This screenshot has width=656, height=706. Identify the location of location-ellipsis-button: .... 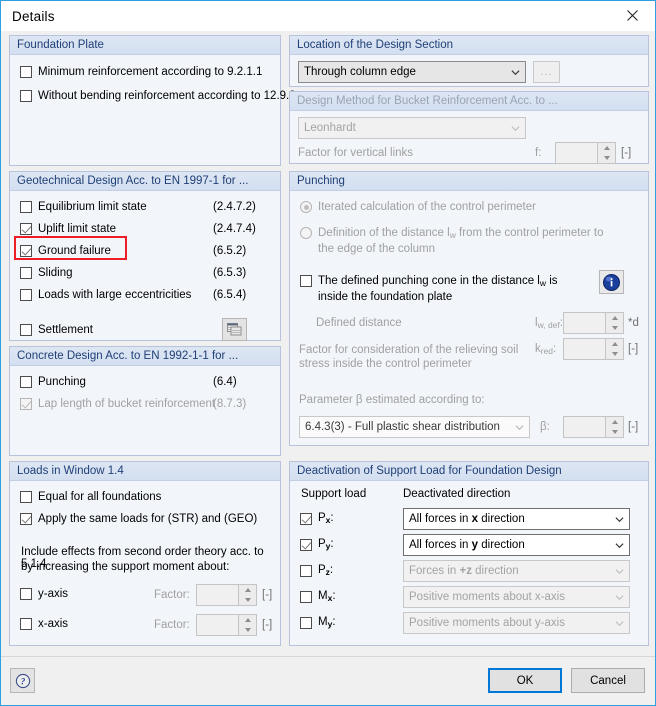
(546, 72).